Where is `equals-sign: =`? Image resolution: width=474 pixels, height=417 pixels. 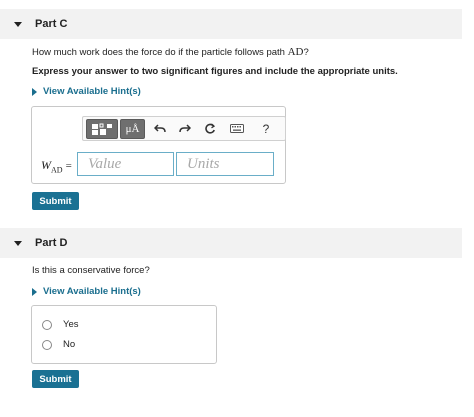
equals-sign: = is located at coordinates (68, 166).